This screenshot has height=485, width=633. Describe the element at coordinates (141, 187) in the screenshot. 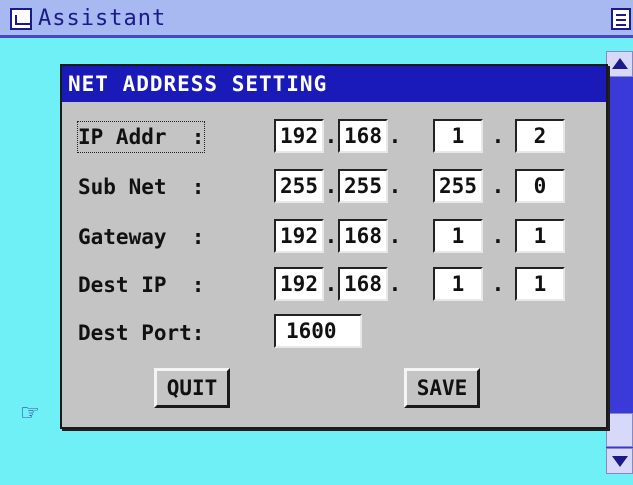

I see `sub-net-label: Sub Net :` at that location.